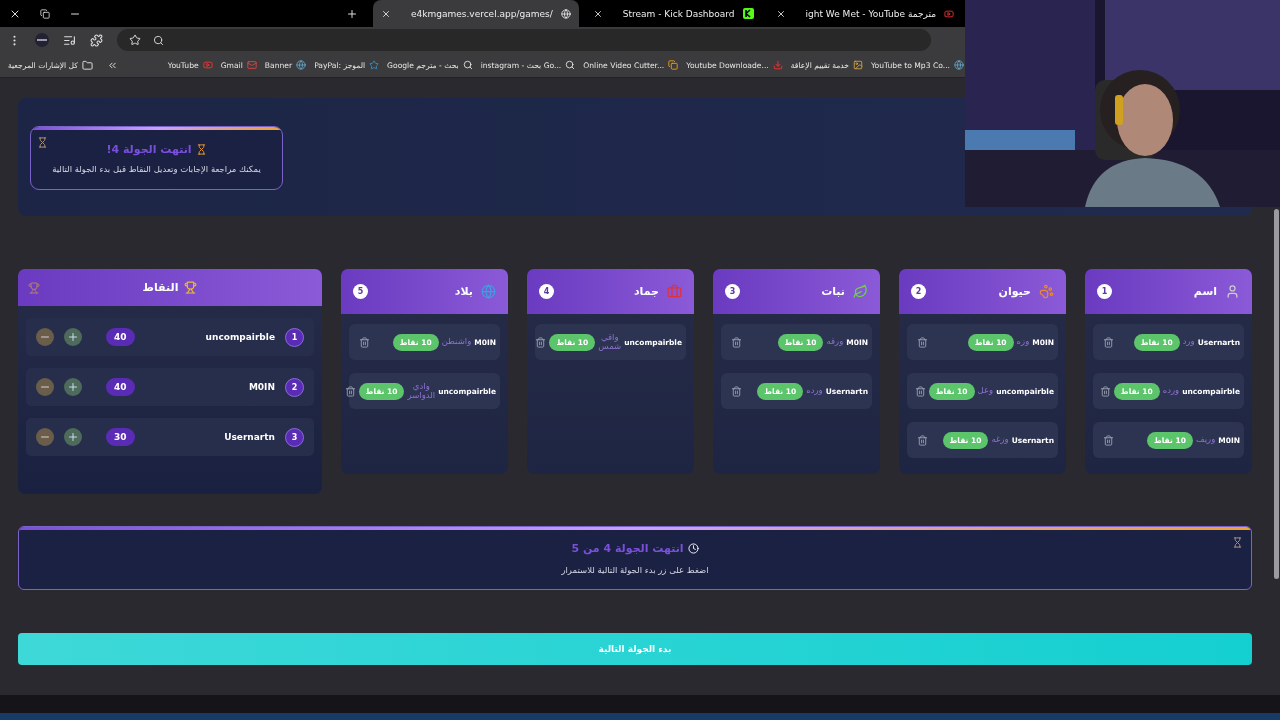 This screenshot has height=720, width=1280. I want to click on notice-subtitle: اضغط على زر بدء الجولة التالية للاستمرار, so click(635, 569).